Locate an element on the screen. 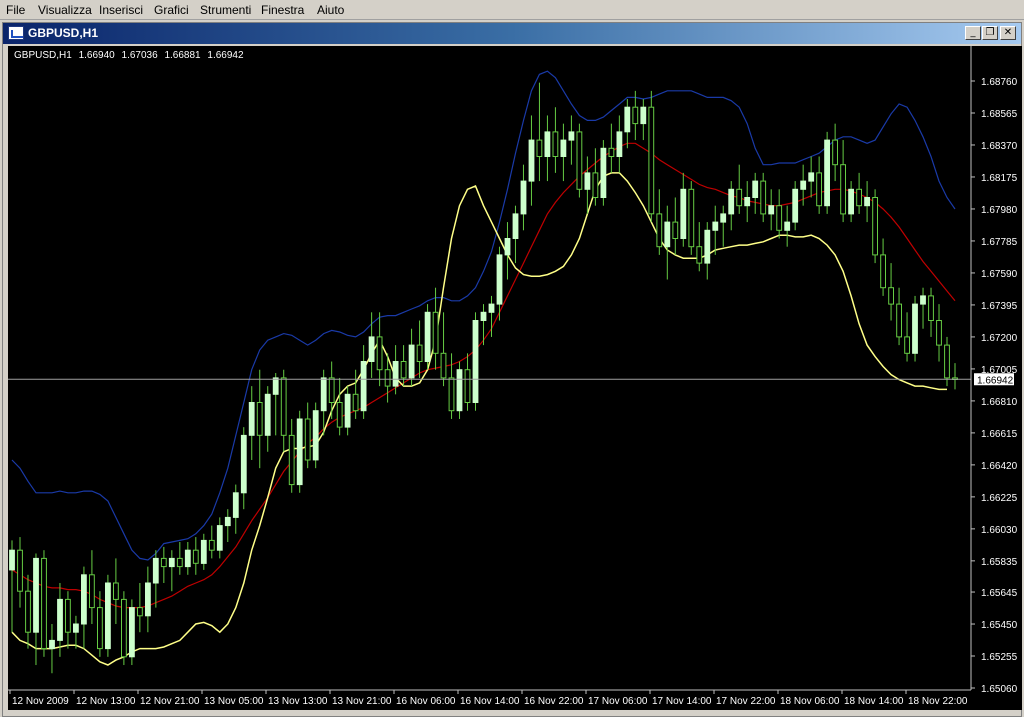  price-tick-label: 1.67785 is located at coordinates (999, 242).